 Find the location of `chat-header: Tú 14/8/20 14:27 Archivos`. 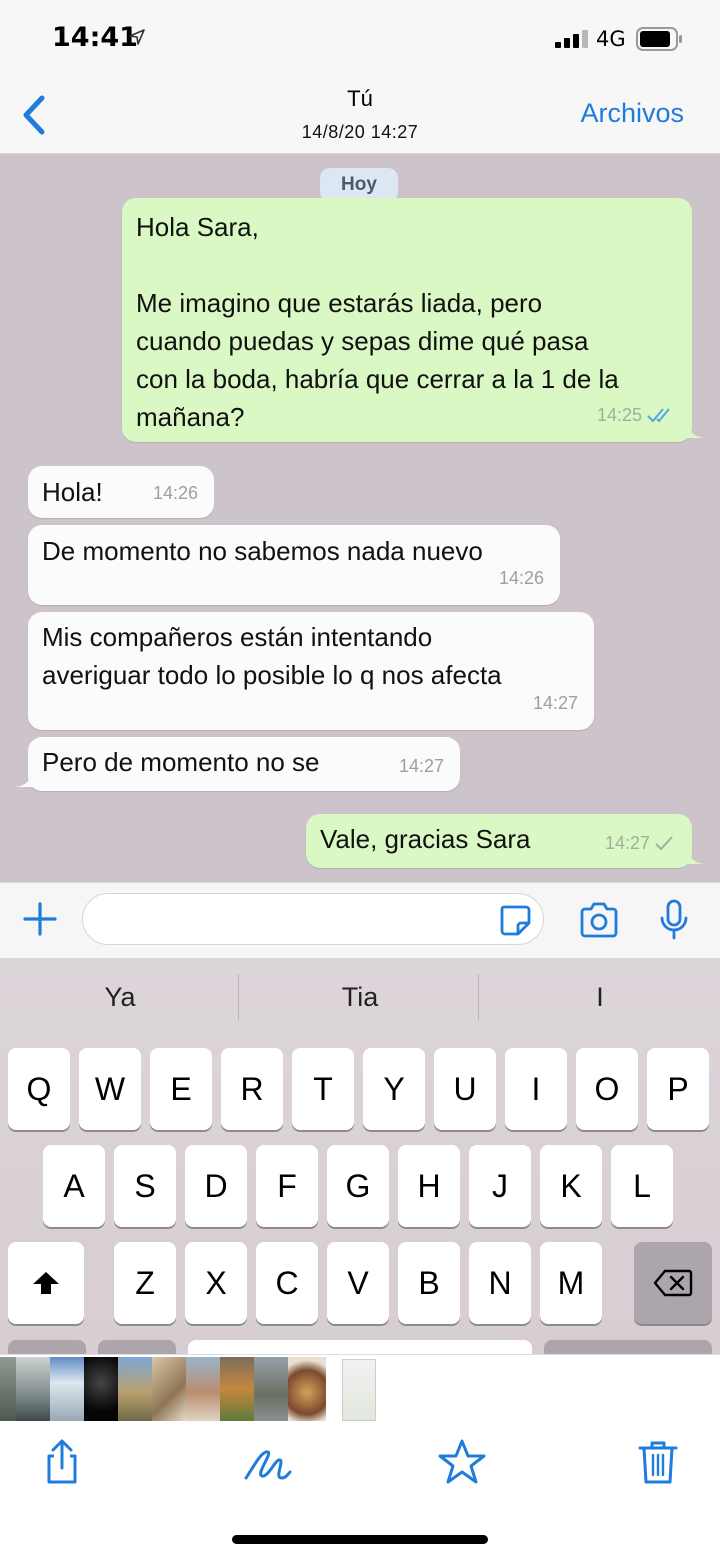

chat-header: Tú 14/8/20 14:27 Archivos is located at coordinates (360, 115).